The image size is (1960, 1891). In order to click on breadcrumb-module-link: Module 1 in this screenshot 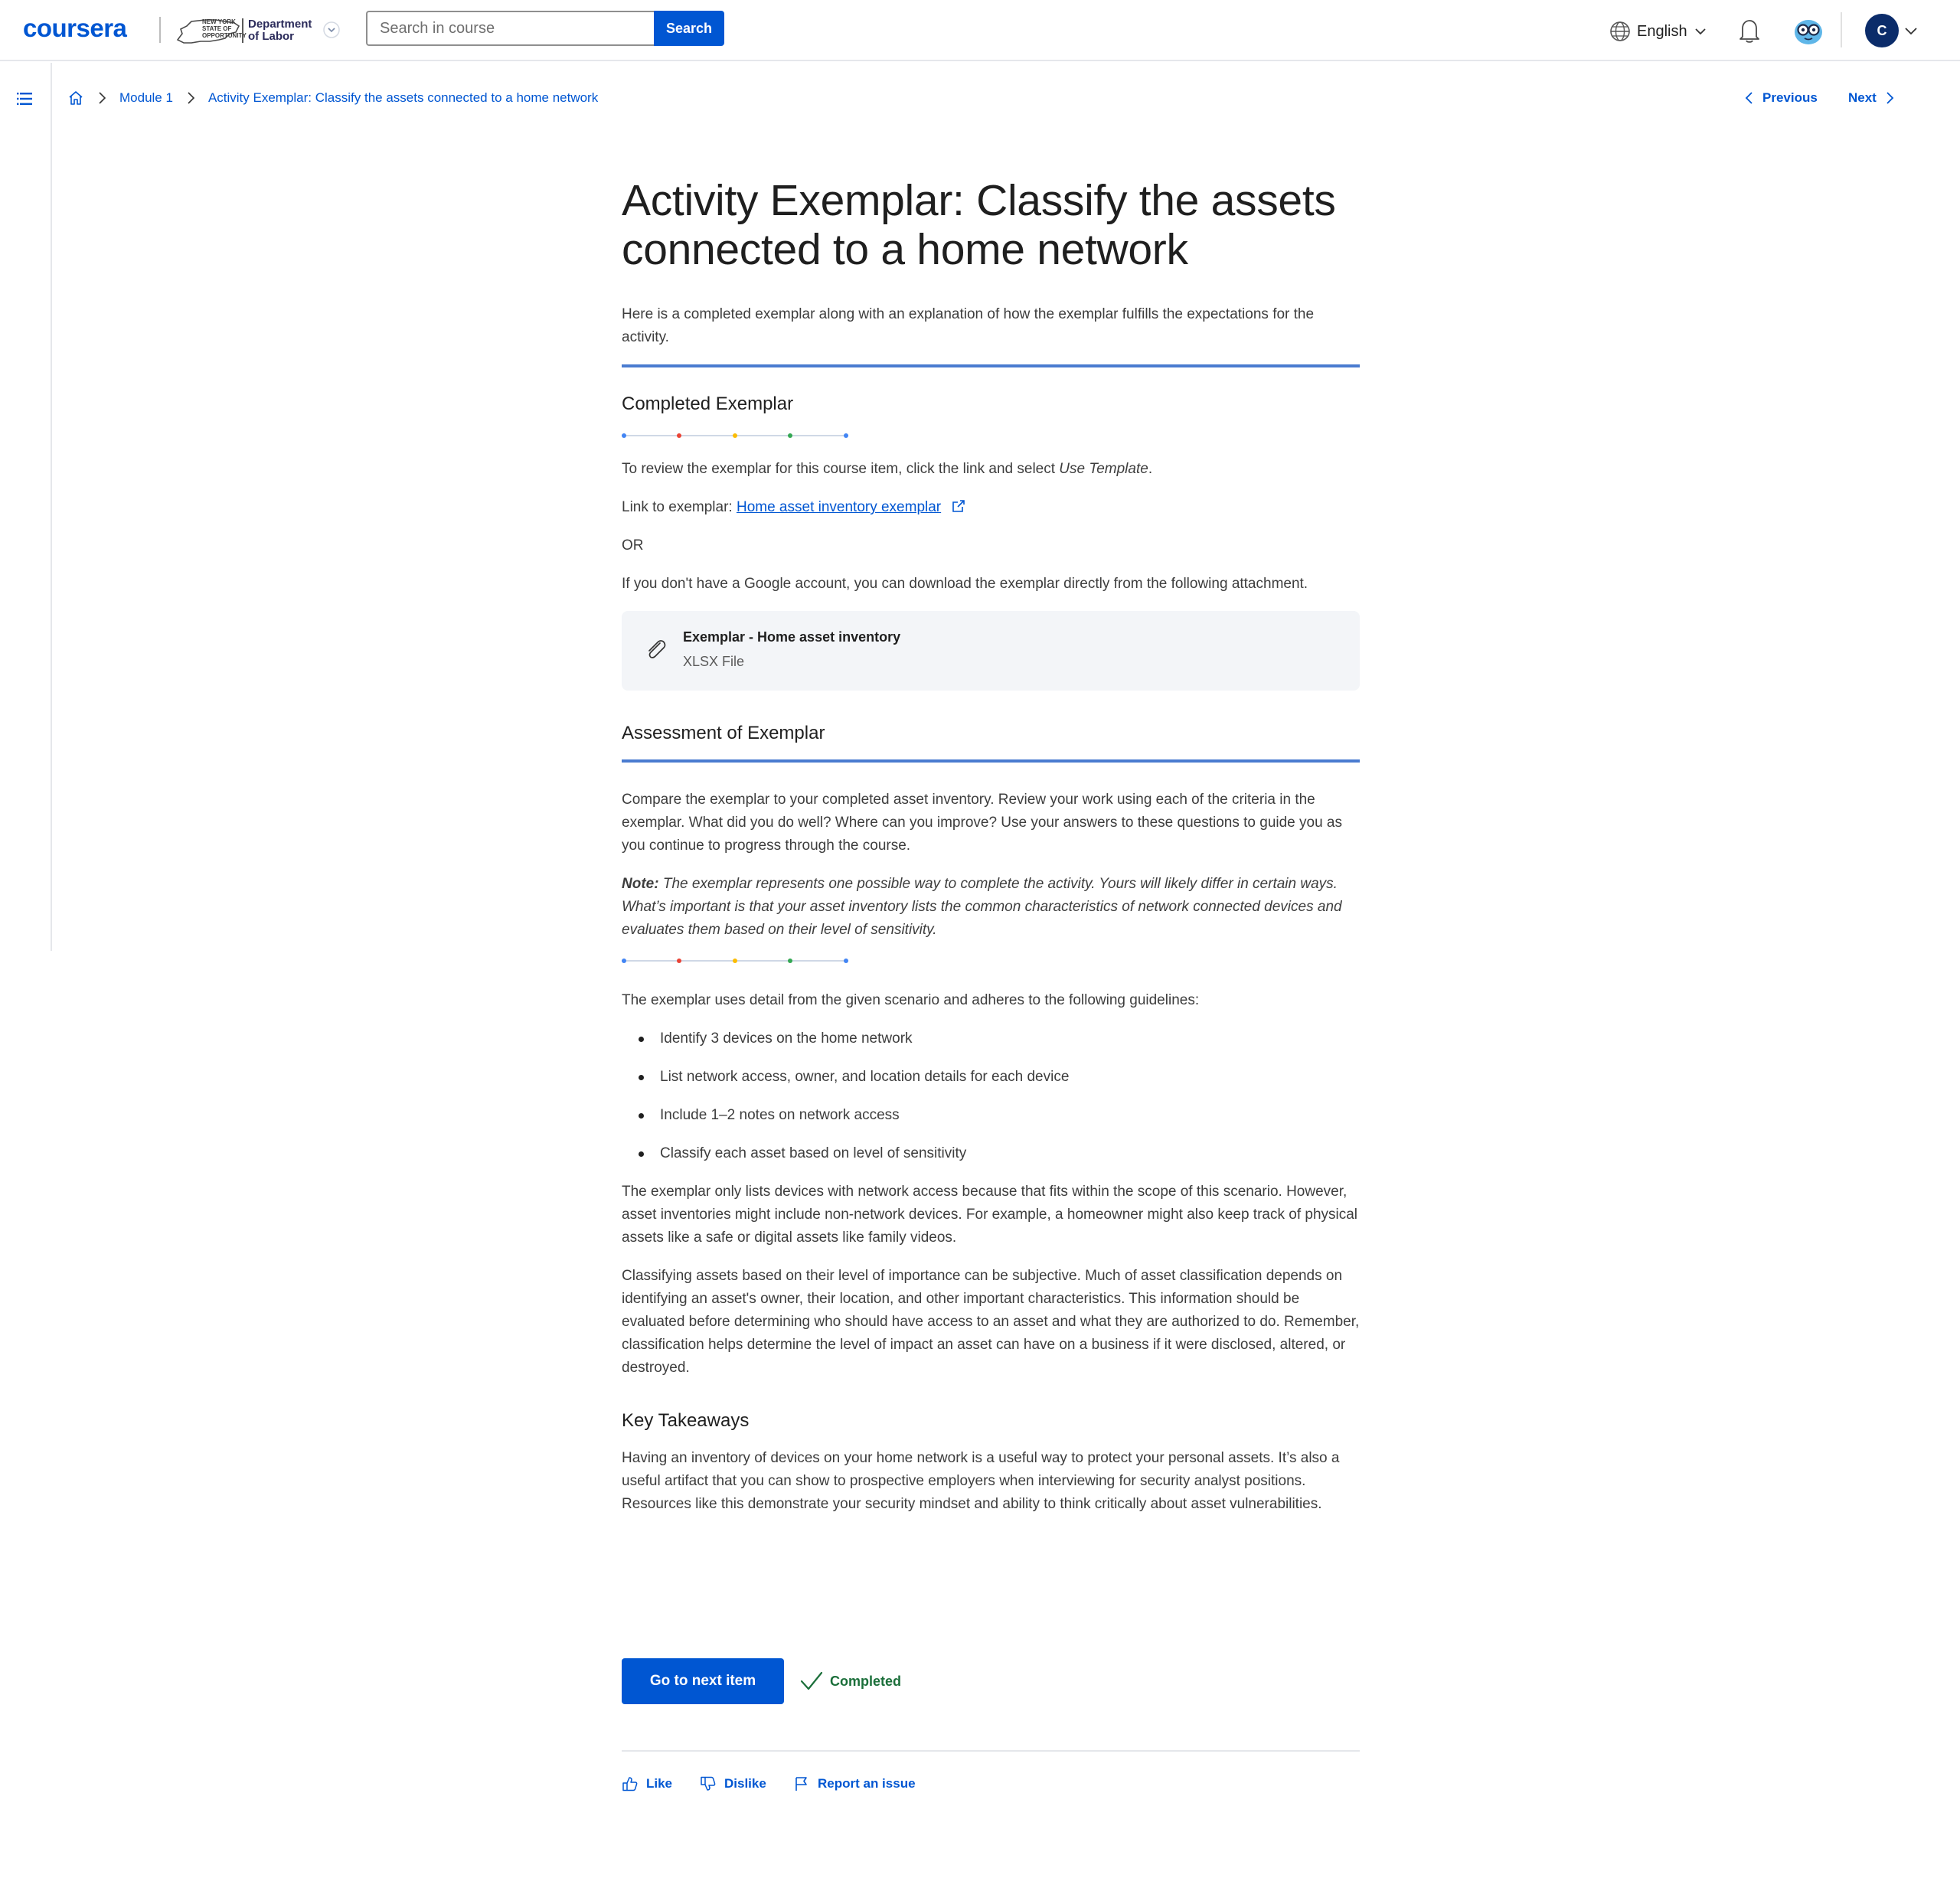, I will do `click(146, 98)`.